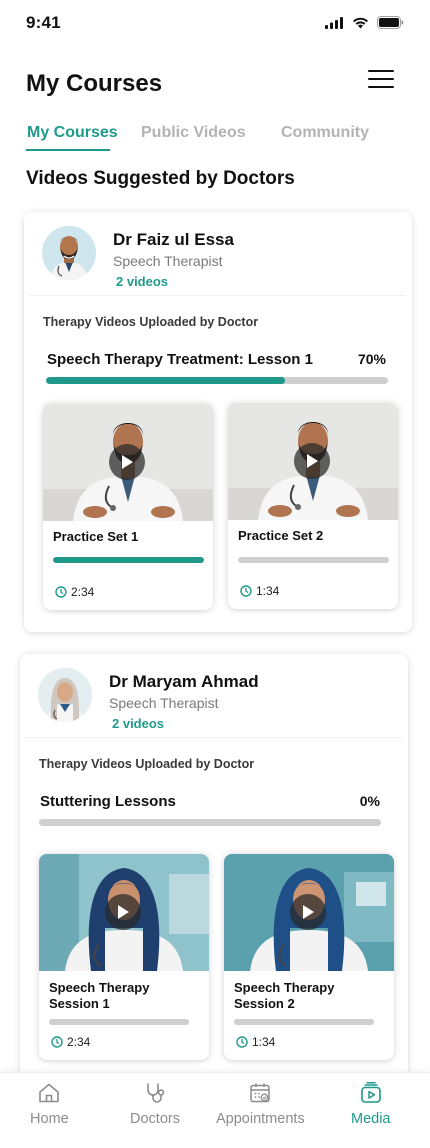  I want to click on status-icons, so click(364, 22).